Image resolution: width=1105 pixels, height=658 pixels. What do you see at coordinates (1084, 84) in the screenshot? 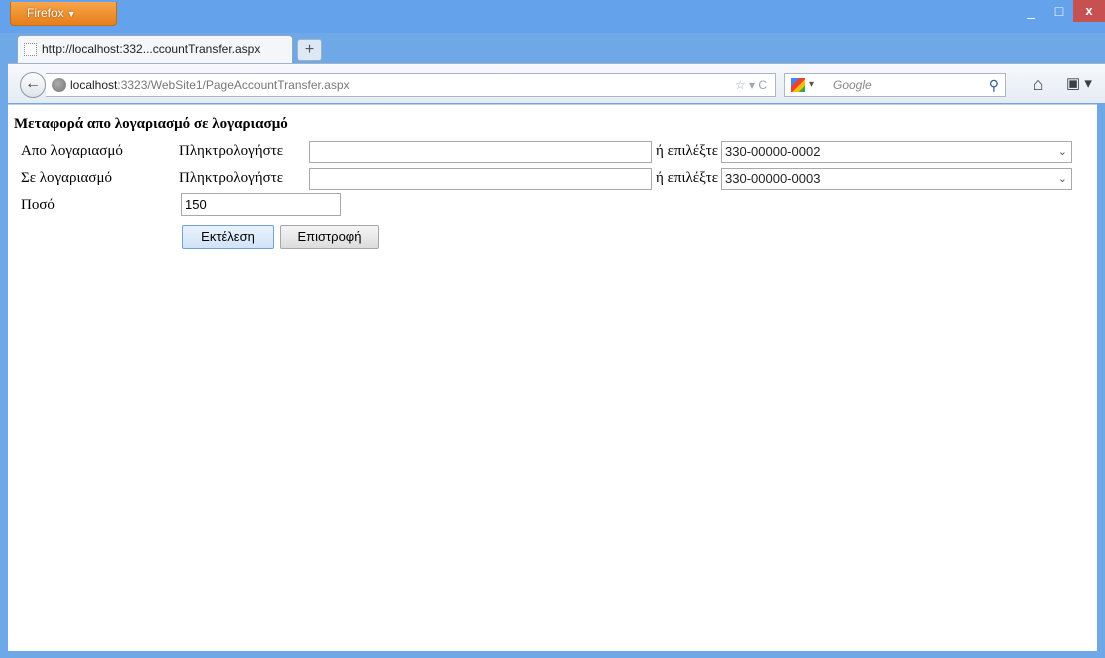
I see `bookmarks-menu-icon: ▣ ▾` at bounding box center [1084, 84].